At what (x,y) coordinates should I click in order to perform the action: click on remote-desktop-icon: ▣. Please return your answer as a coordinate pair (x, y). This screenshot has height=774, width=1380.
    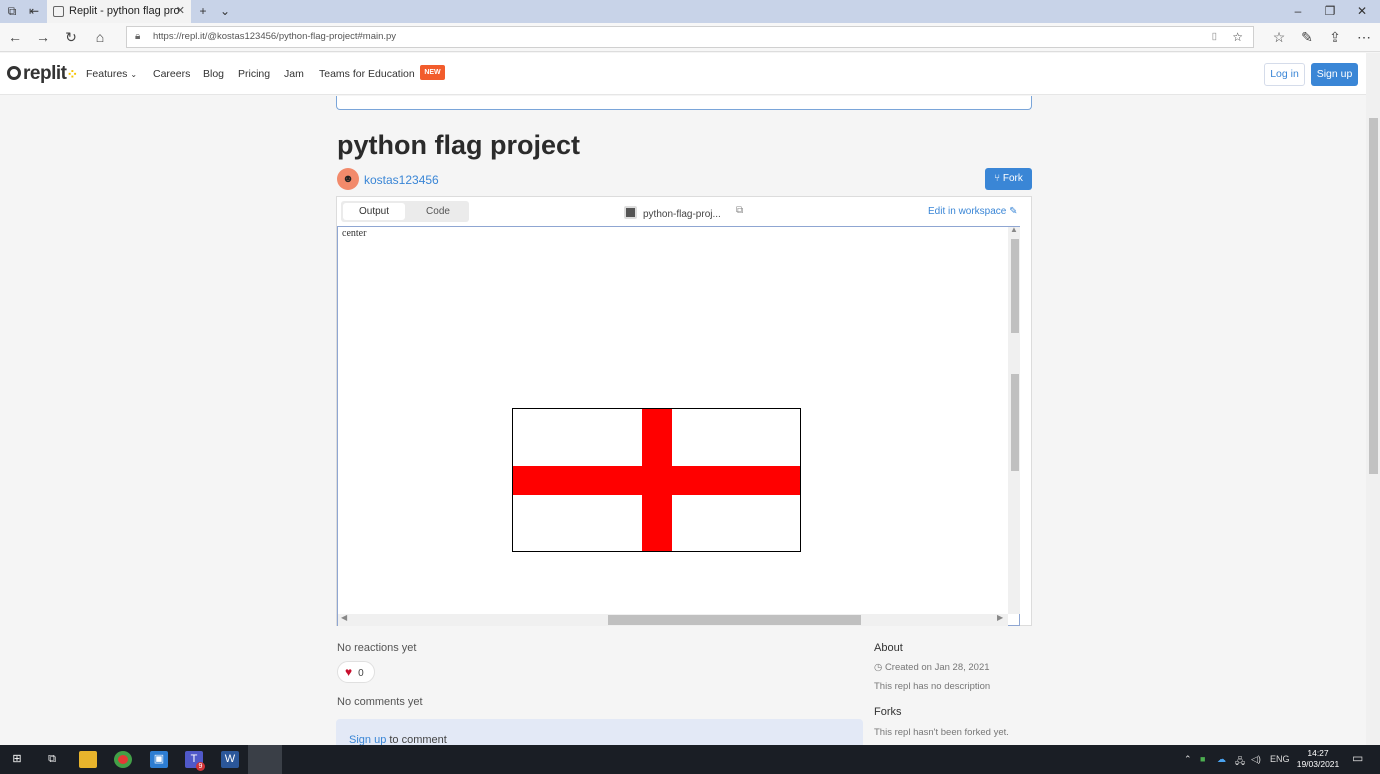
    Looking at the image, I should click on (159, 759).